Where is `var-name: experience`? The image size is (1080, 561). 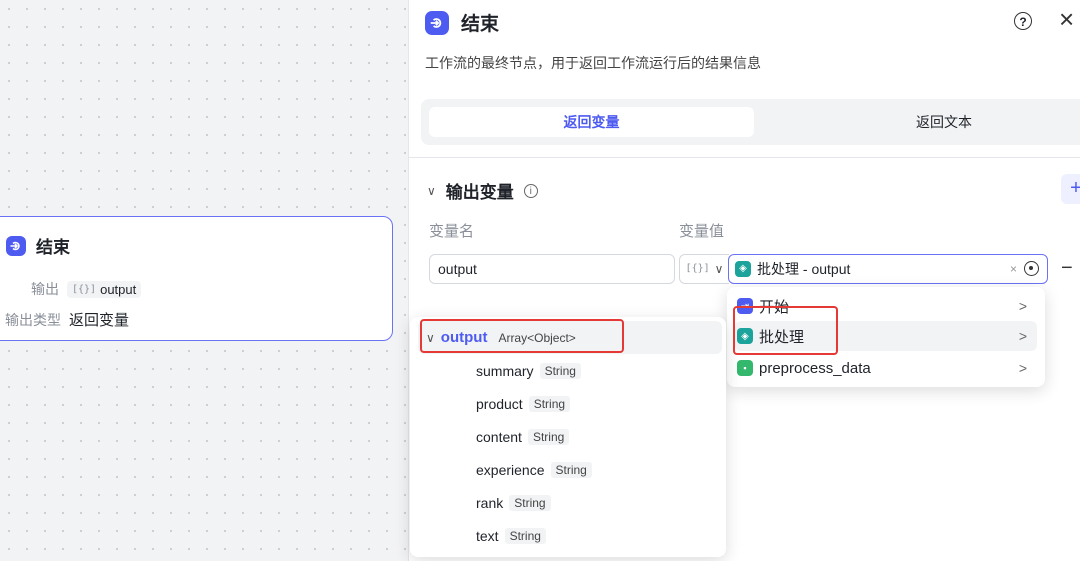
var-name: experience is located at coordinates (510, 469).